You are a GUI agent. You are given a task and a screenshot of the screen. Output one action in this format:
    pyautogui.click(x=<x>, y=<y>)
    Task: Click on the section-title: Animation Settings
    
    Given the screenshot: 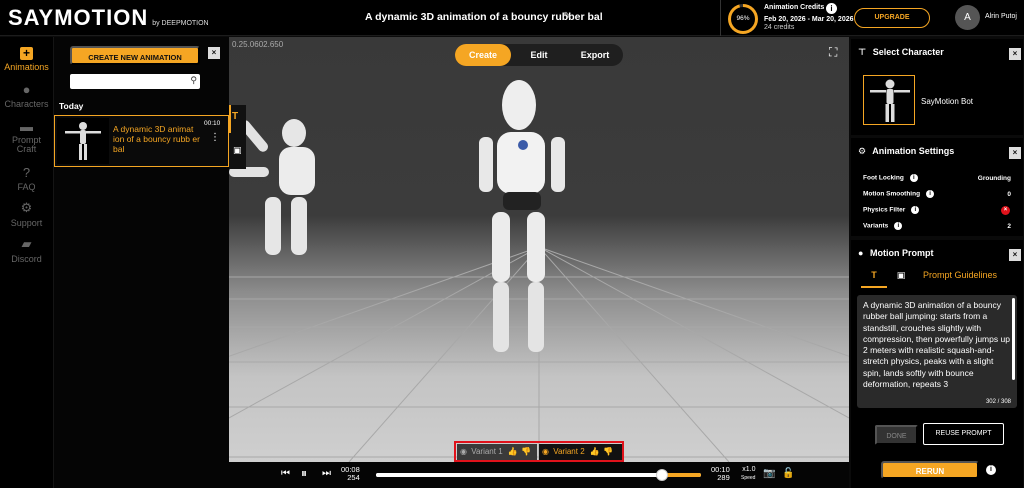 What is the action you would take?
    pyautogui.click(x=913, y=151)
    